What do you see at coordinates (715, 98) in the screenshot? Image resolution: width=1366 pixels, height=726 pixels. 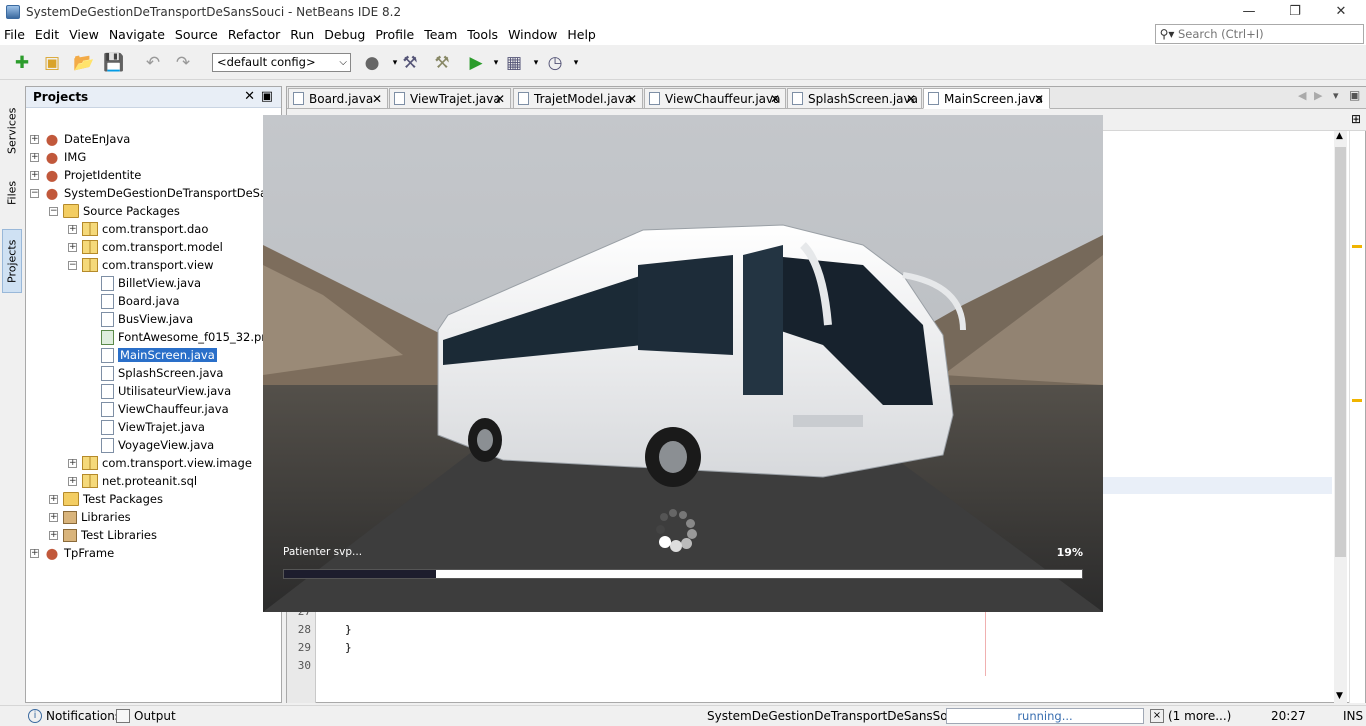 I see `tab-viewchauffeur: ViewChauffeur.java ✕` at bounding box center [715, 98].